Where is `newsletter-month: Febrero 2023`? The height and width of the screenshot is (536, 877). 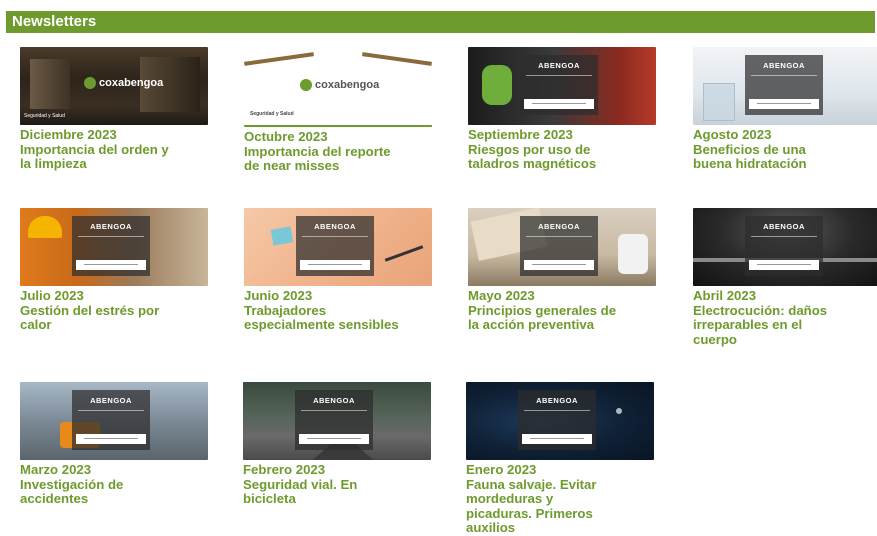 newsletter-month: Febrero 2023 is located at coordinates (284, 469).